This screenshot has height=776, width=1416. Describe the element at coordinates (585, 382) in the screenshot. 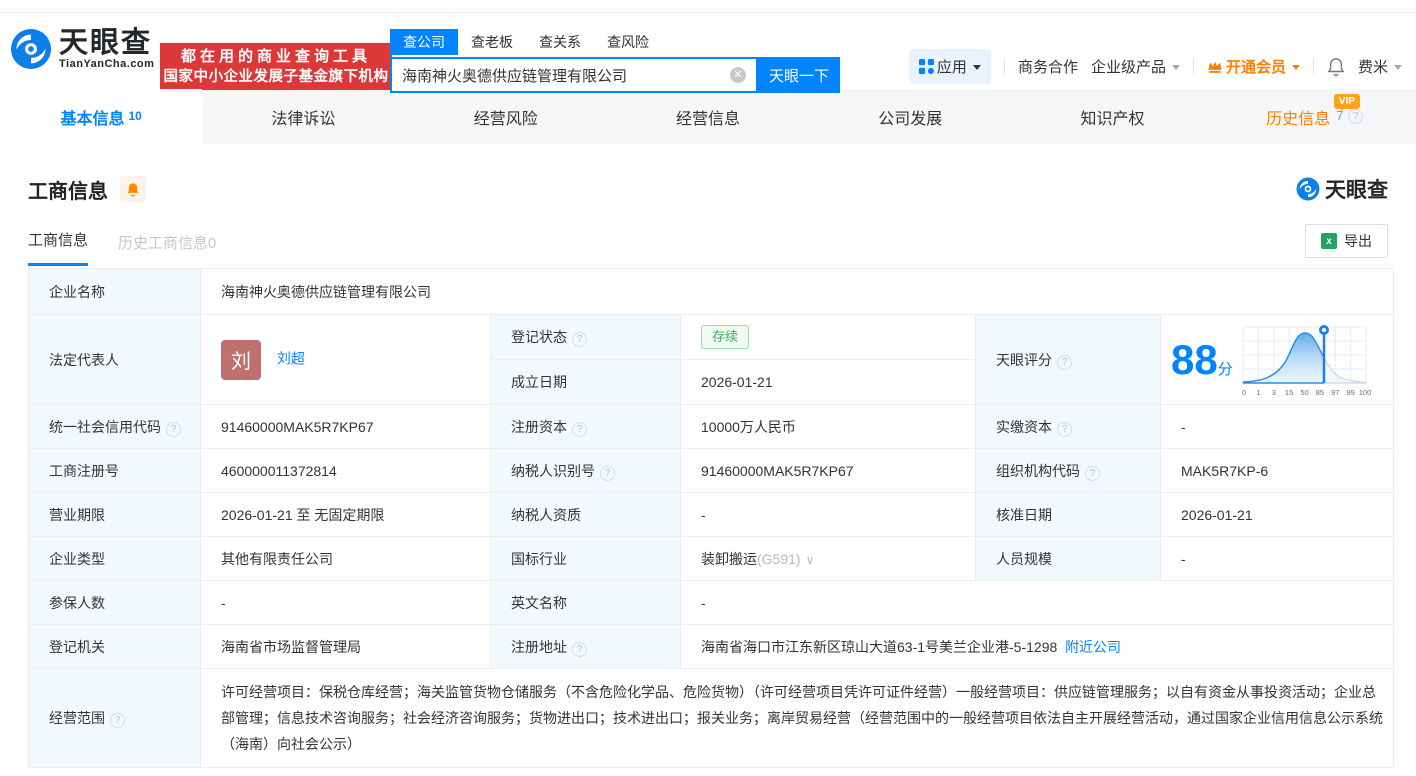

I see `field-label: 成立日期` at that location.